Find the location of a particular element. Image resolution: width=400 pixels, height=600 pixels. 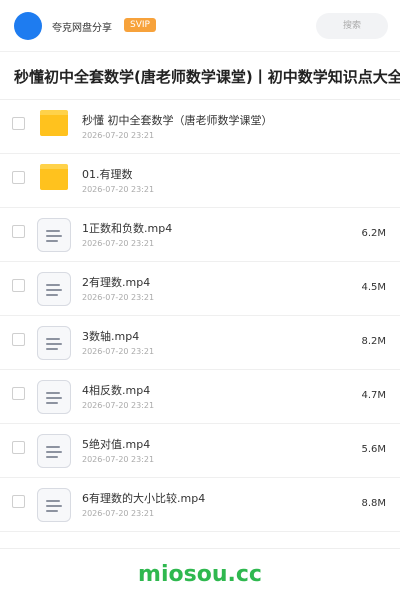

file-size: 4.7M is located at coordinates (373, 395).